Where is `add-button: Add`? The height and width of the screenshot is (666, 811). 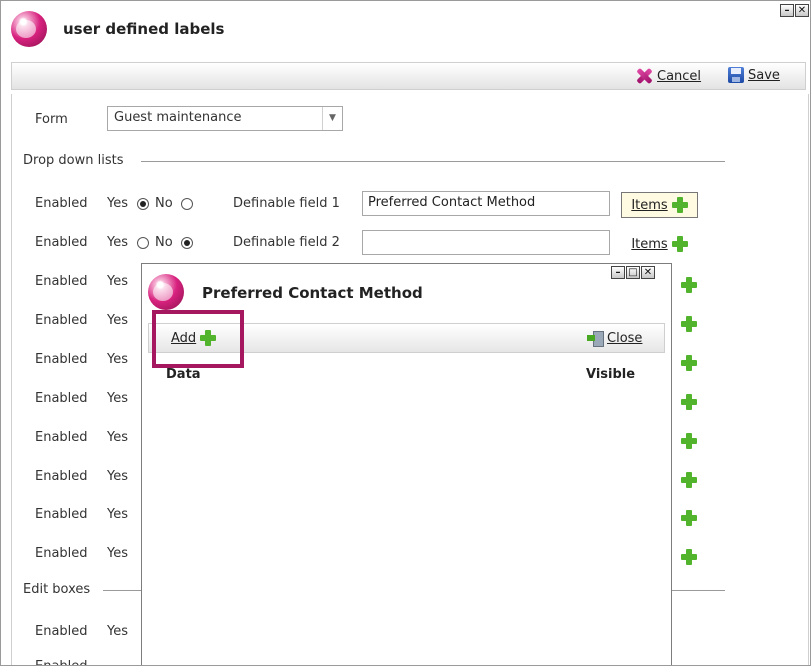
add-button: Add is located at coordinates (194, 338).